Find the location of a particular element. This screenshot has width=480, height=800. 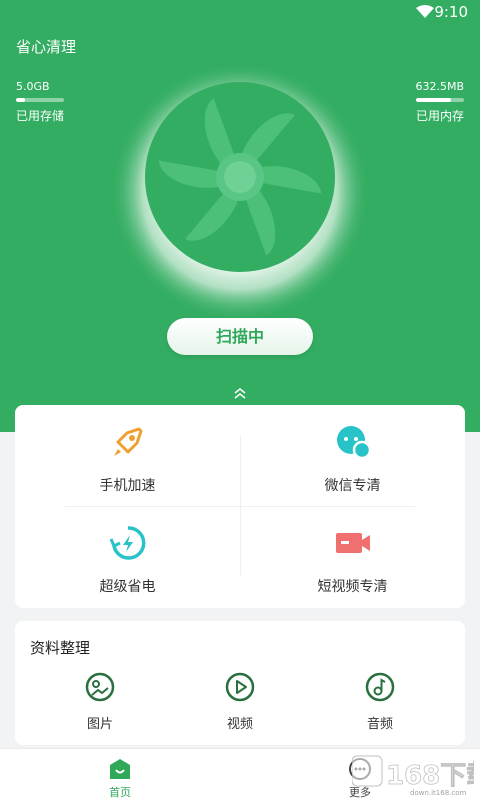

app-title: 省心清理 is located at coordinates (46, 47).